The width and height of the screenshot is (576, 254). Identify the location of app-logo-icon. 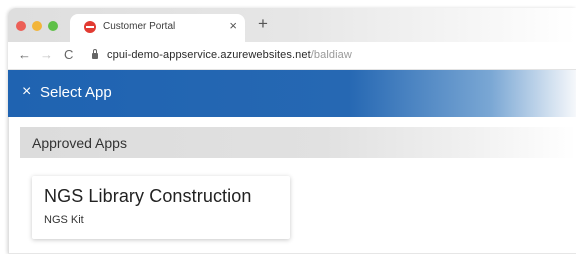
(90, 27).